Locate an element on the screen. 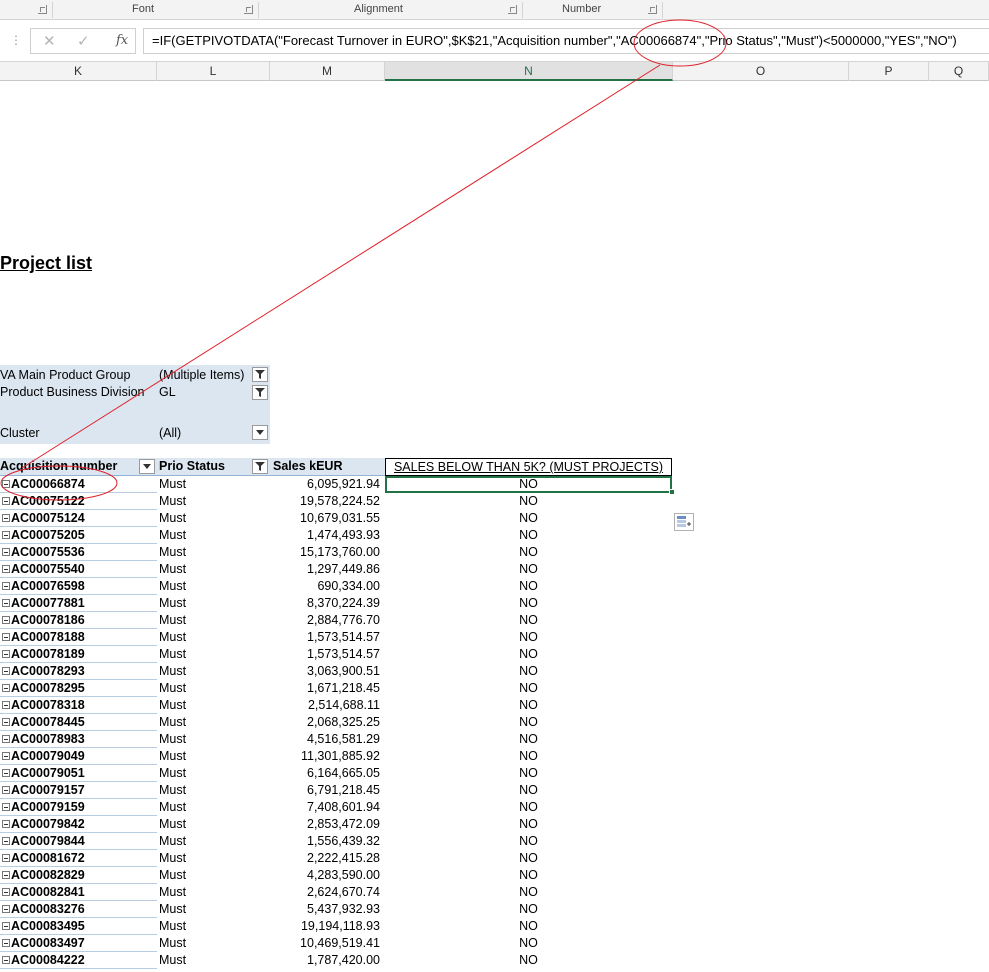 The width and height of the screenshot is (989, 972). annotation-circle-formula is located at coordinates (680, 43).